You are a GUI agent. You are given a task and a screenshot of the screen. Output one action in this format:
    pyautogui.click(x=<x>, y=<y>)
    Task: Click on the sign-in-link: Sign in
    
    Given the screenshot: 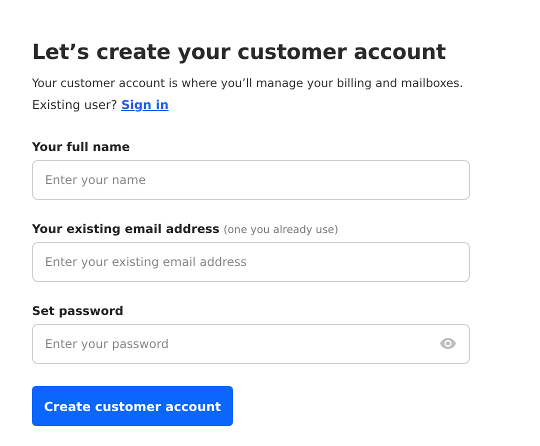 What is the action you would take?
    pyautogui.click(x=145, y=105)
    